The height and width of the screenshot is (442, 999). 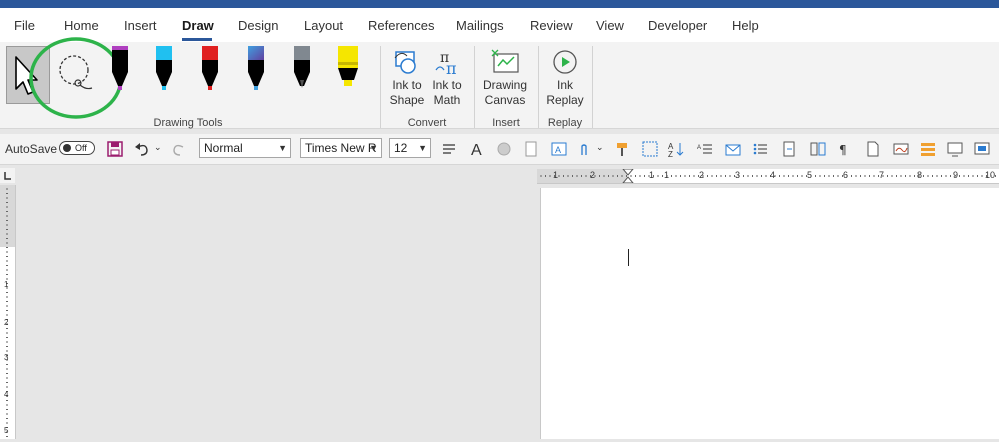 I want to click on tab-developer: Developer, so click(x=677, y=25).